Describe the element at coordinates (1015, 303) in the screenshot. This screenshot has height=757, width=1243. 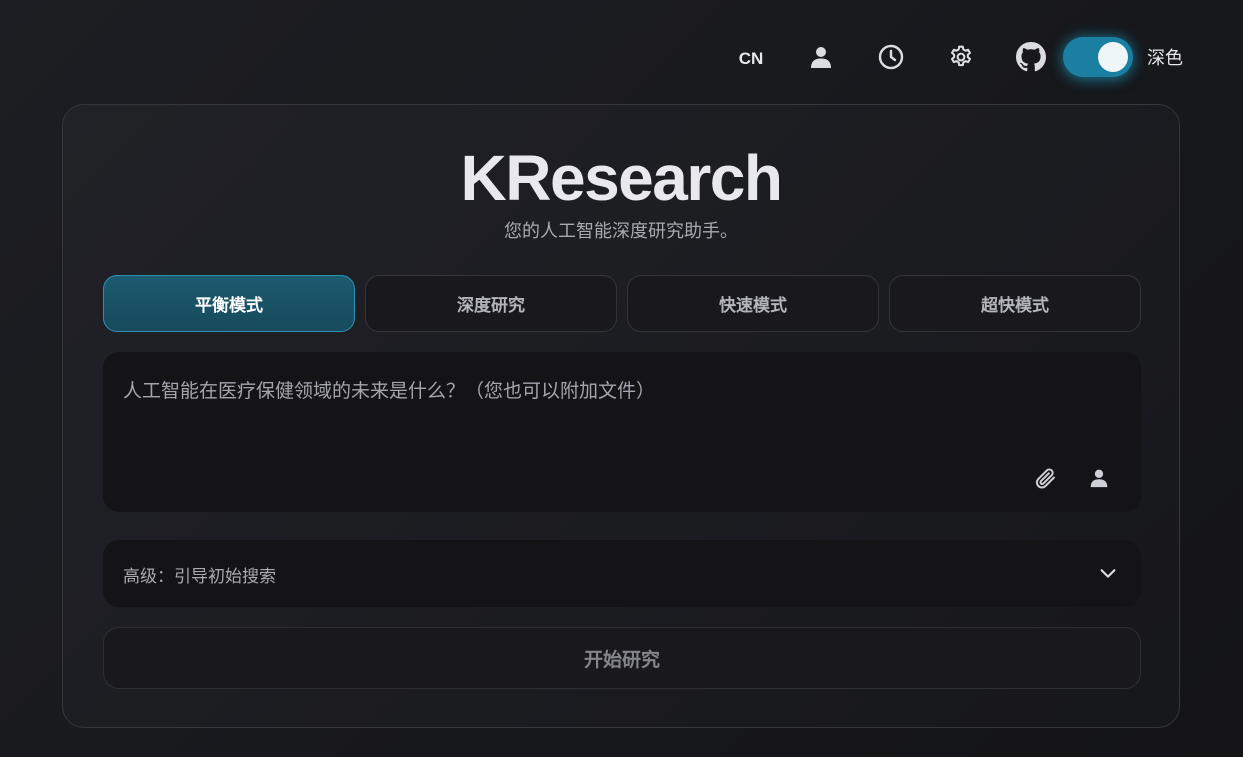
I see `mode-ultra-fast-button: 超快模式` at that location.